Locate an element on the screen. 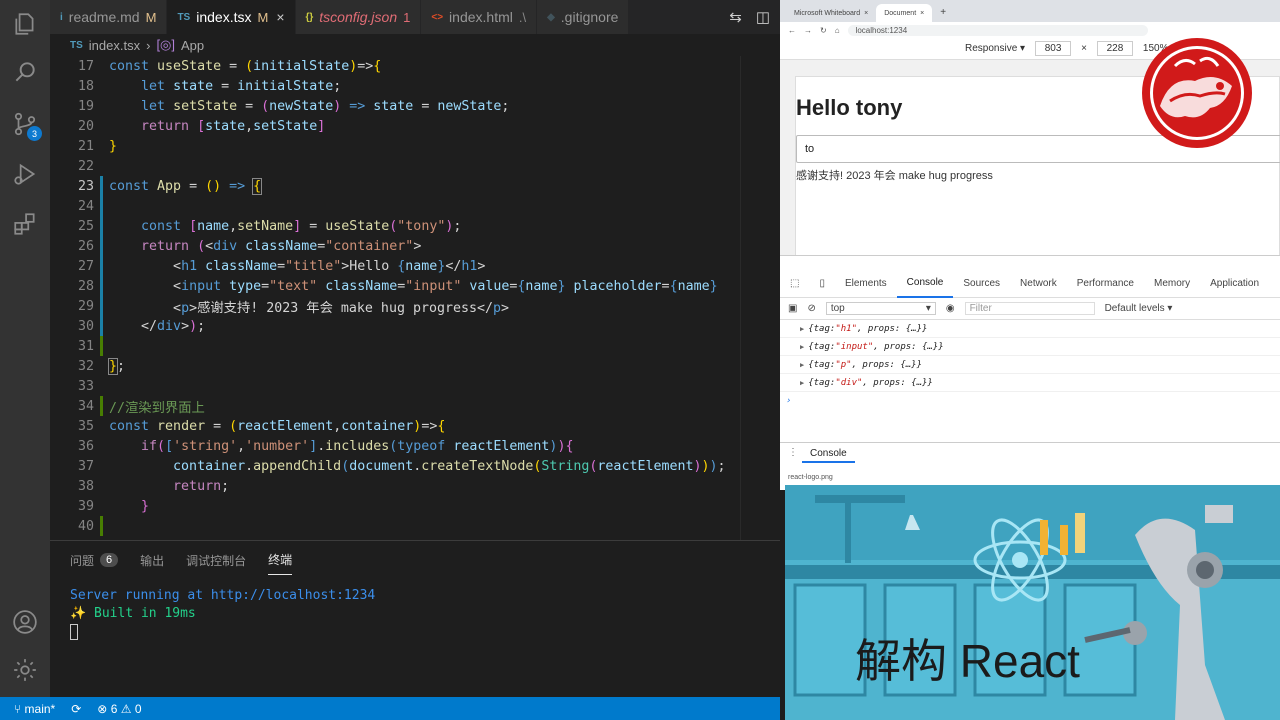 The height and width of the screenshot is (720, 1280). tab-problems: 问题 6 is located at coordinates (94, 563).